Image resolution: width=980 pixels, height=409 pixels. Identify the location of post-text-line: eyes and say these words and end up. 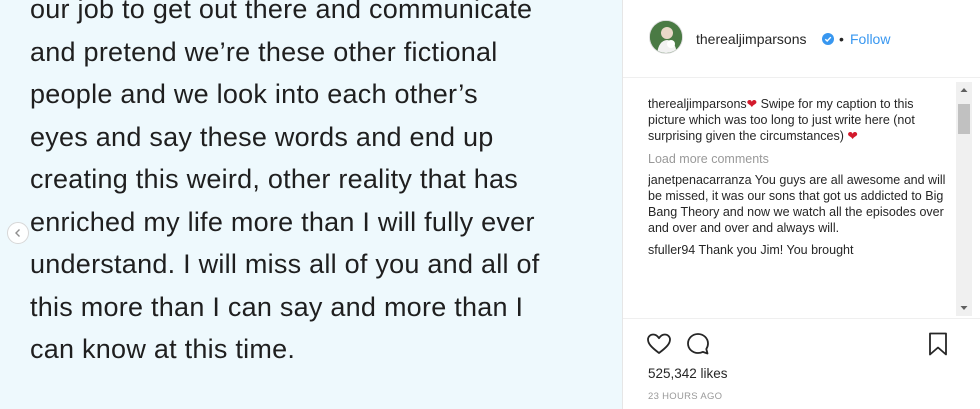
(262, 136).